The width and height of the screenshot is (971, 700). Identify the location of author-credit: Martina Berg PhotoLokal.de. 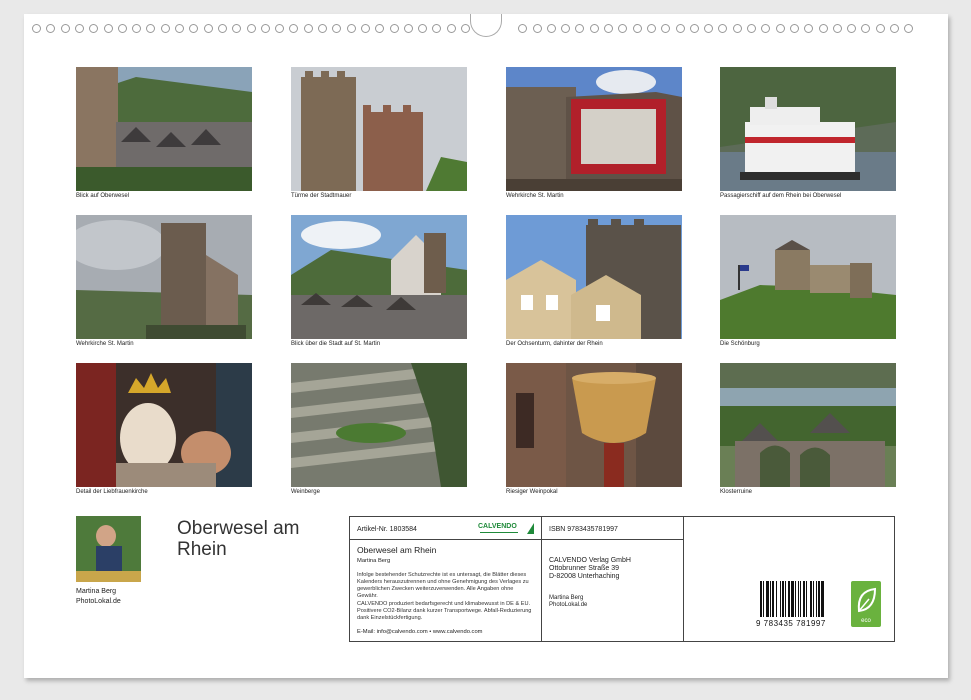
(98, 597).